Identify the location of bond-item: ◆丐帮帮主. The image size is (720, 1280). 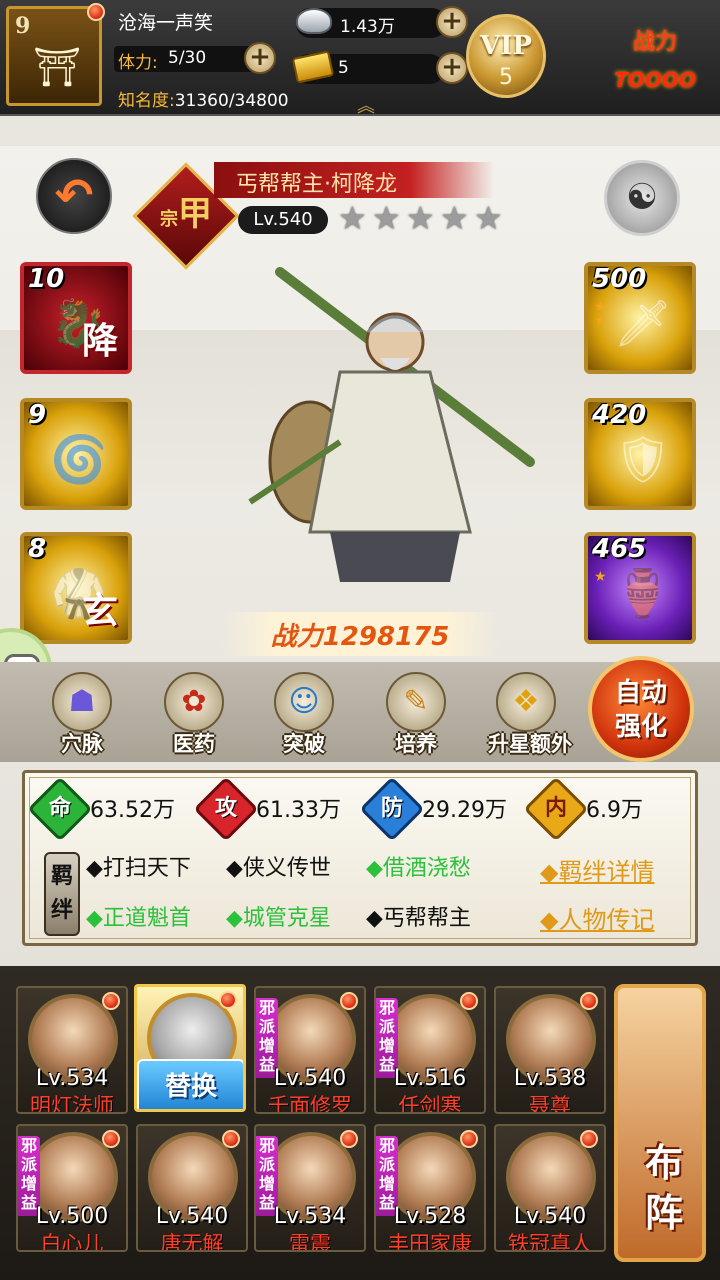
(418, 918).